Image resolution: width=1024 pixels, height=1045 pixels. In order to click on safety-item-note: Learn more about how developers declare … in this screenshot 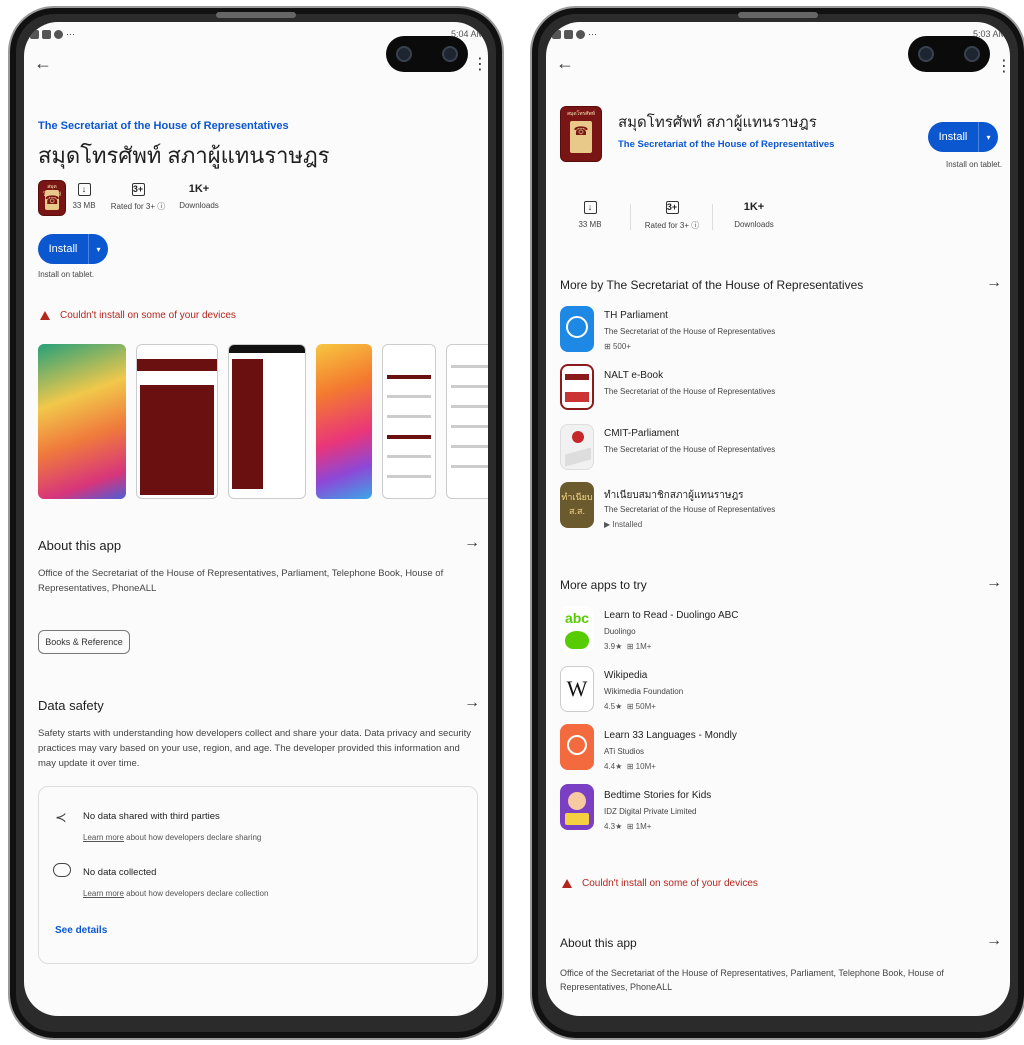, I will do `click(176, 893)`.